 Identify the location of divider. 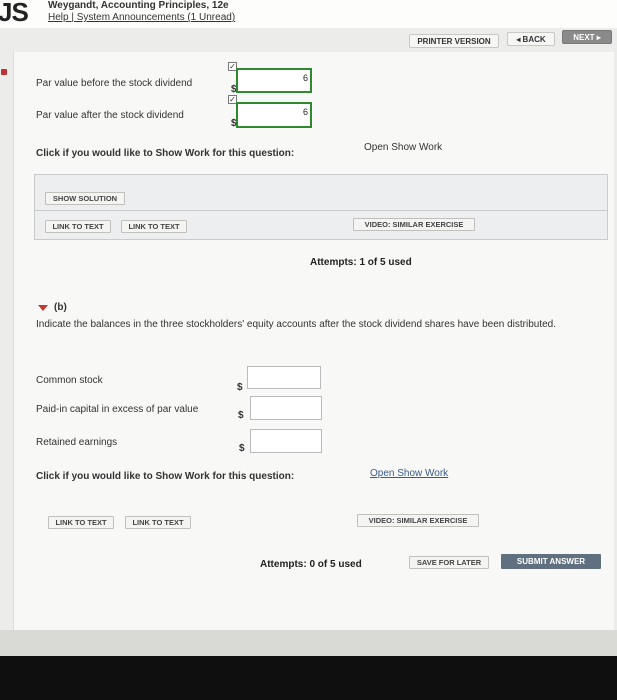
(321, 210).